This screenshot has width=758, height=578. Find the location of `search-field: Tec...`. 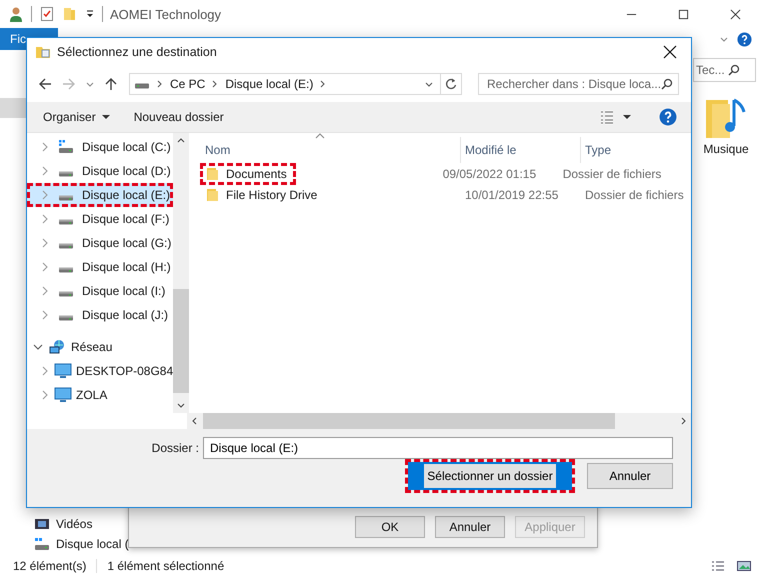

search-field: Tec... is located at coordinates (724, 70).